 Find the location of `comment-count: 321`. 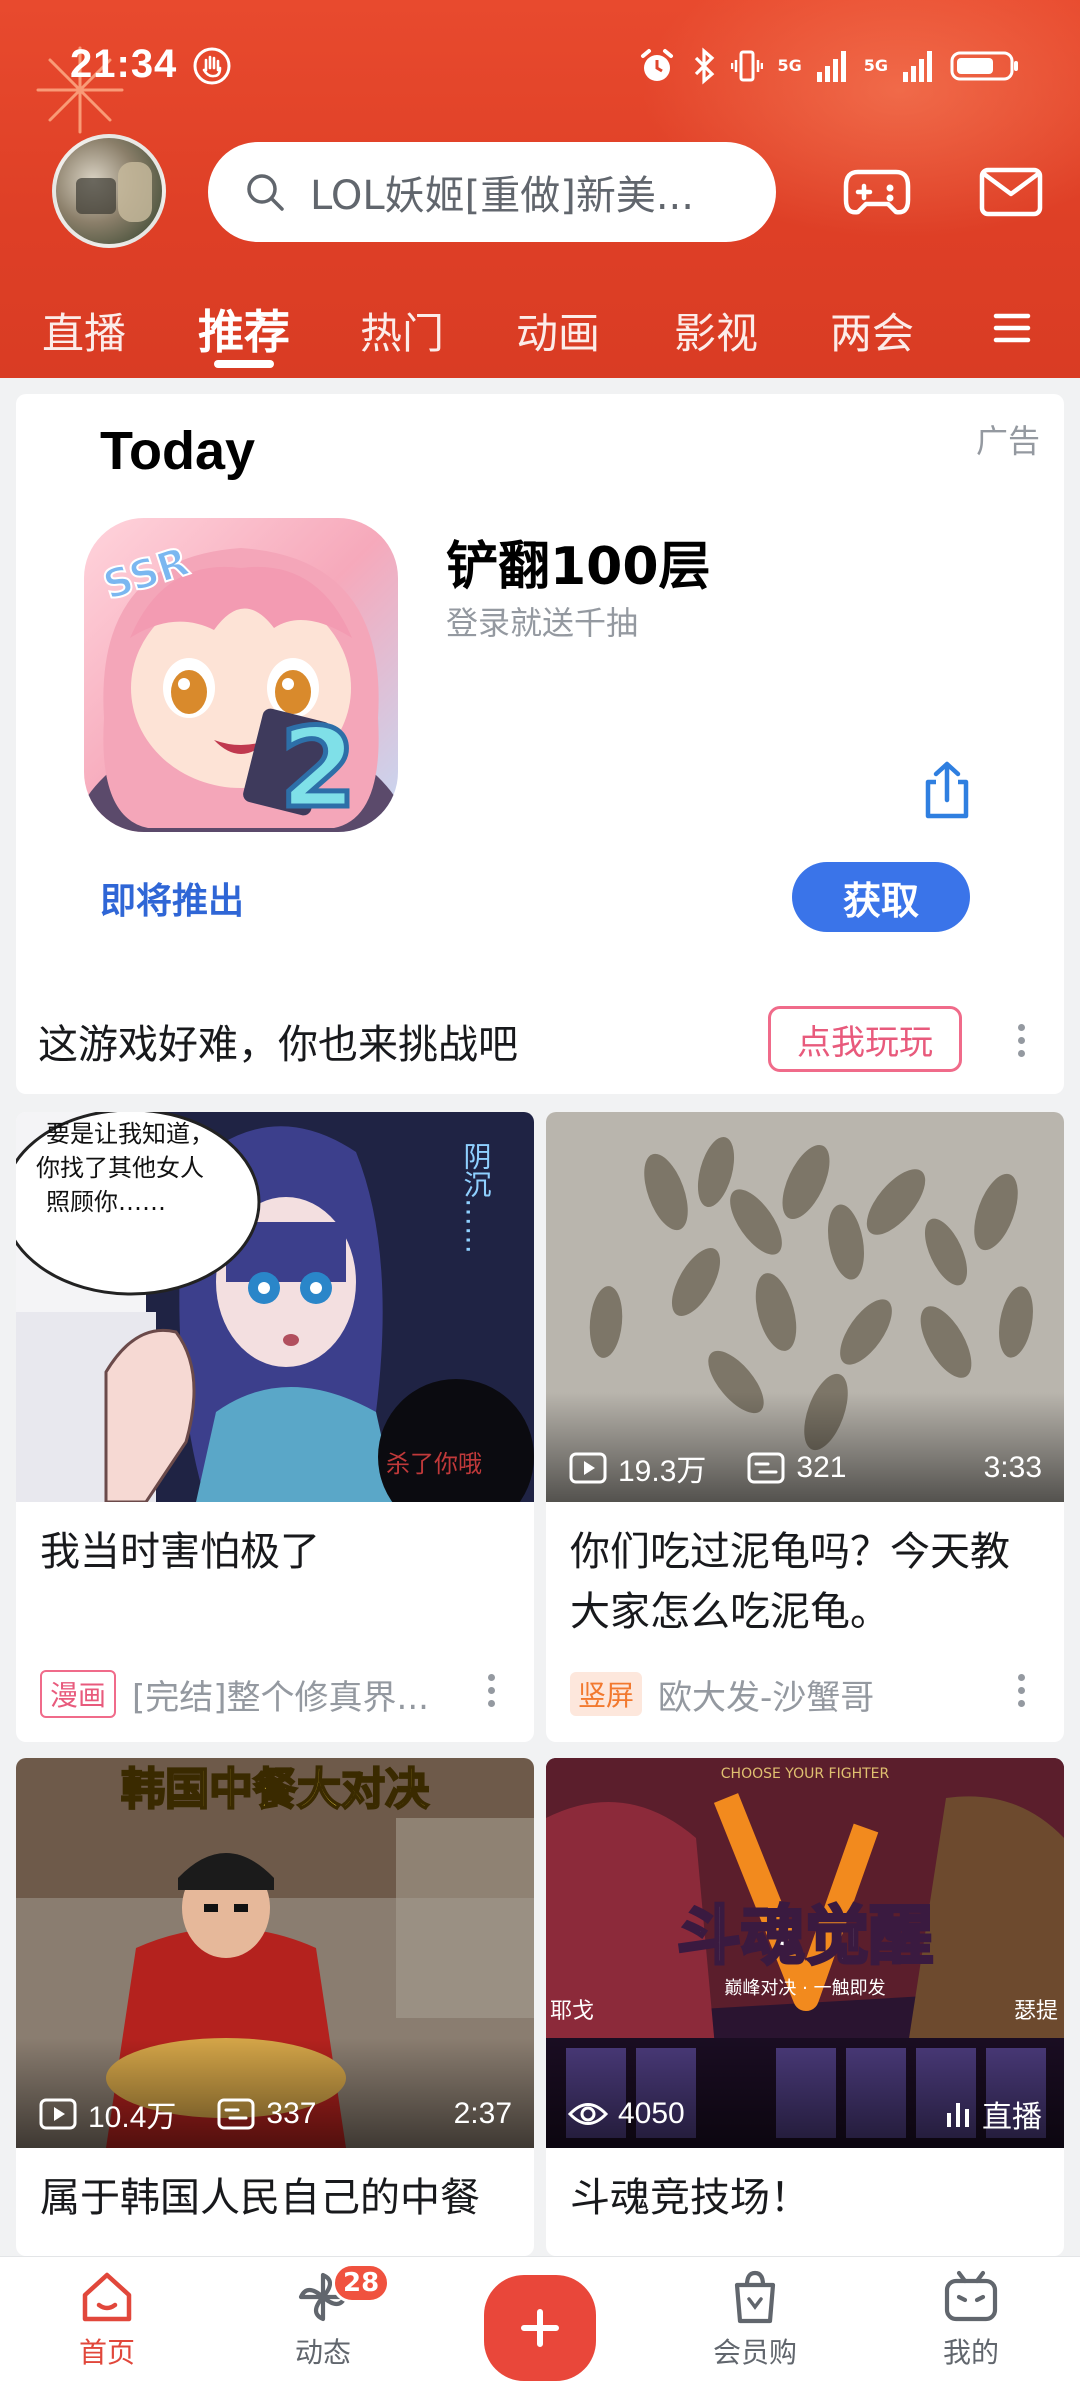

comment-count: 321 is located at coordinates (821, 1467).